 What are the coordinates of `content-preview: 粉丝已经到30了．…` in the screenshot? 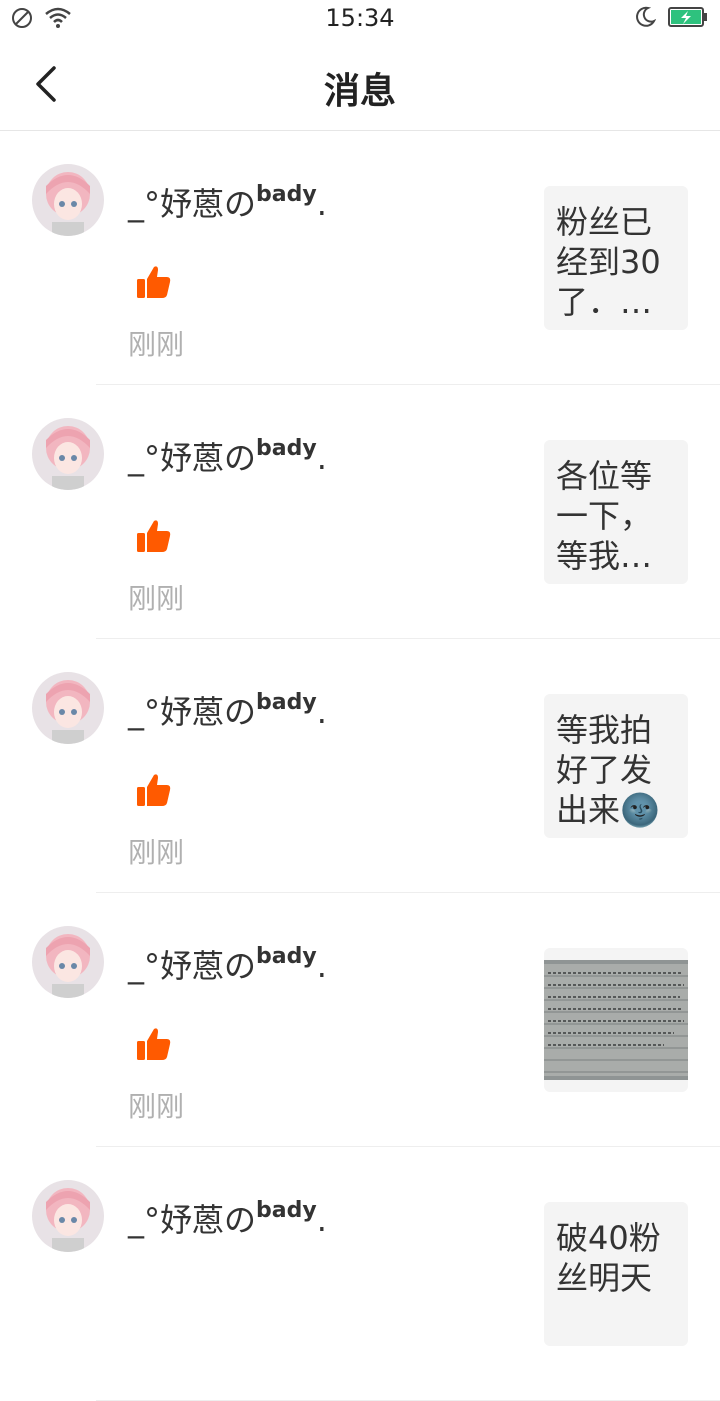 It's located at (616, 258).